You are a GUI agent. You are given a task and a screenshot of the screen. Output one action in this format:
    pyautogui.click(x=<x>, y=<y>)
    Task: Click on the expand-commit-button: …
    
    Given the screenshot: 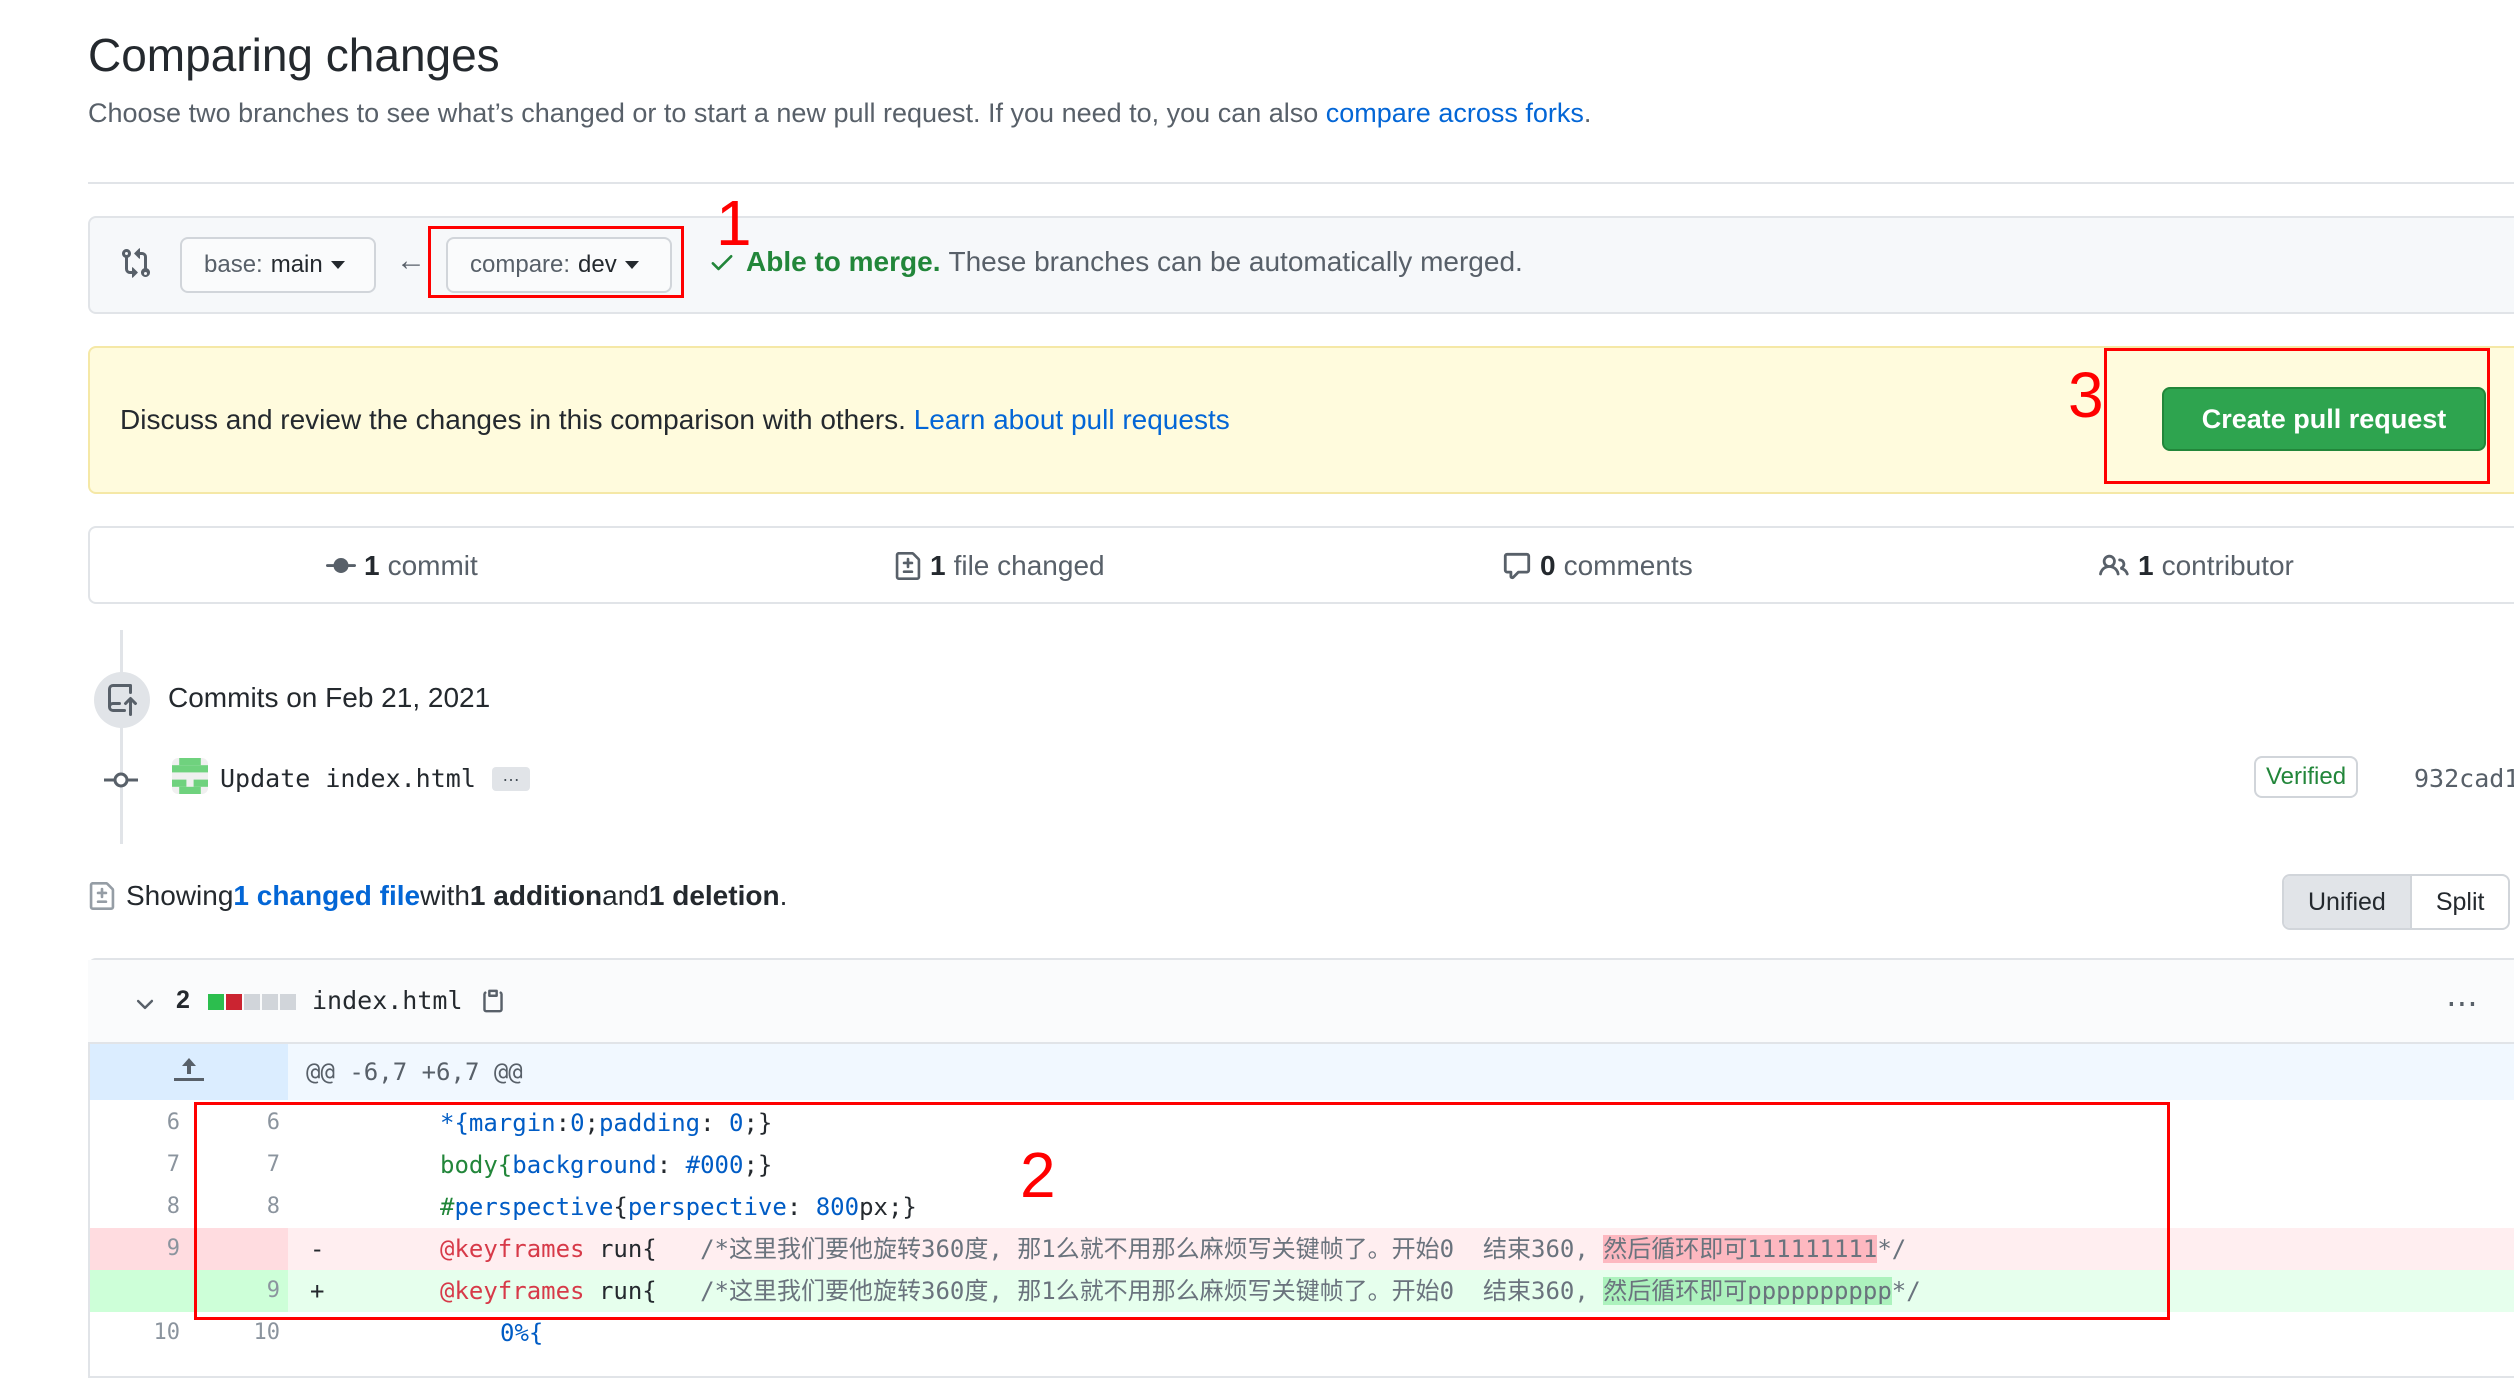 What is the action you would take?
    pyautogui.click(x=511, y=778)
    